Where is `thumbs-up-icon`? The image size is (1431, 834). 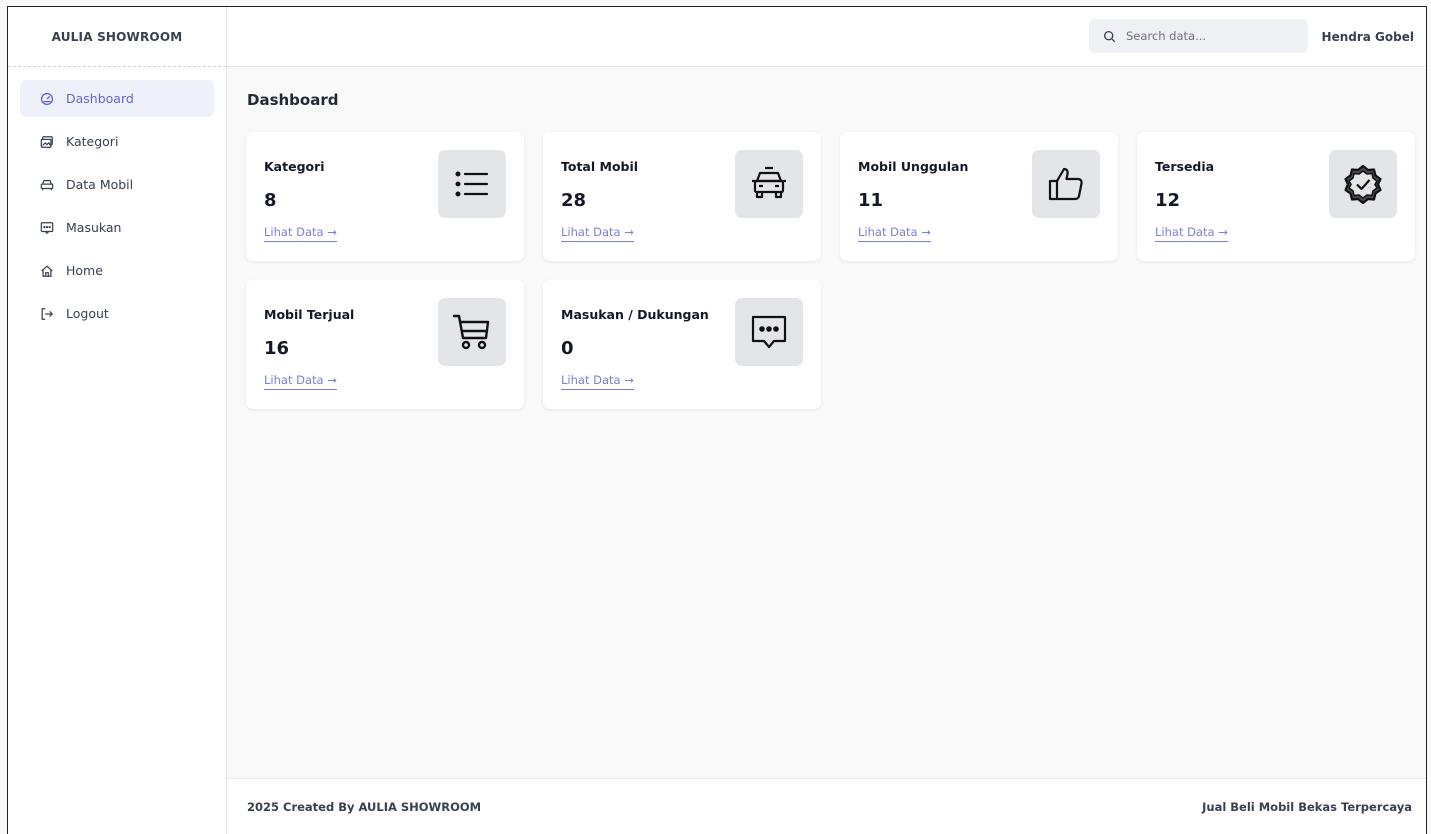 thumbs-up-icon is located at coordinates (1066, 184).